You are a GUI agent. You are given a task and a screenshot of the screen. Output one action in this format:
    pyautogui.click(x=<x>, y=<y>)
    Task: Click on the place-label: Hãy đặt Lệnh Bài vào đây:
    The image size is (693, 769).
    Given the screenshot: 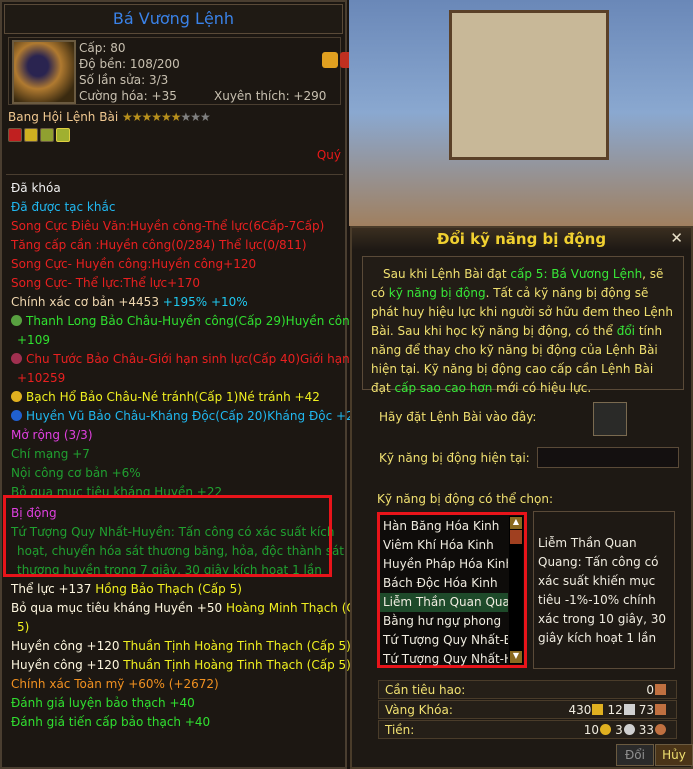 What is the action you would take?
    pyautogui.click(x=458, y=417)
    